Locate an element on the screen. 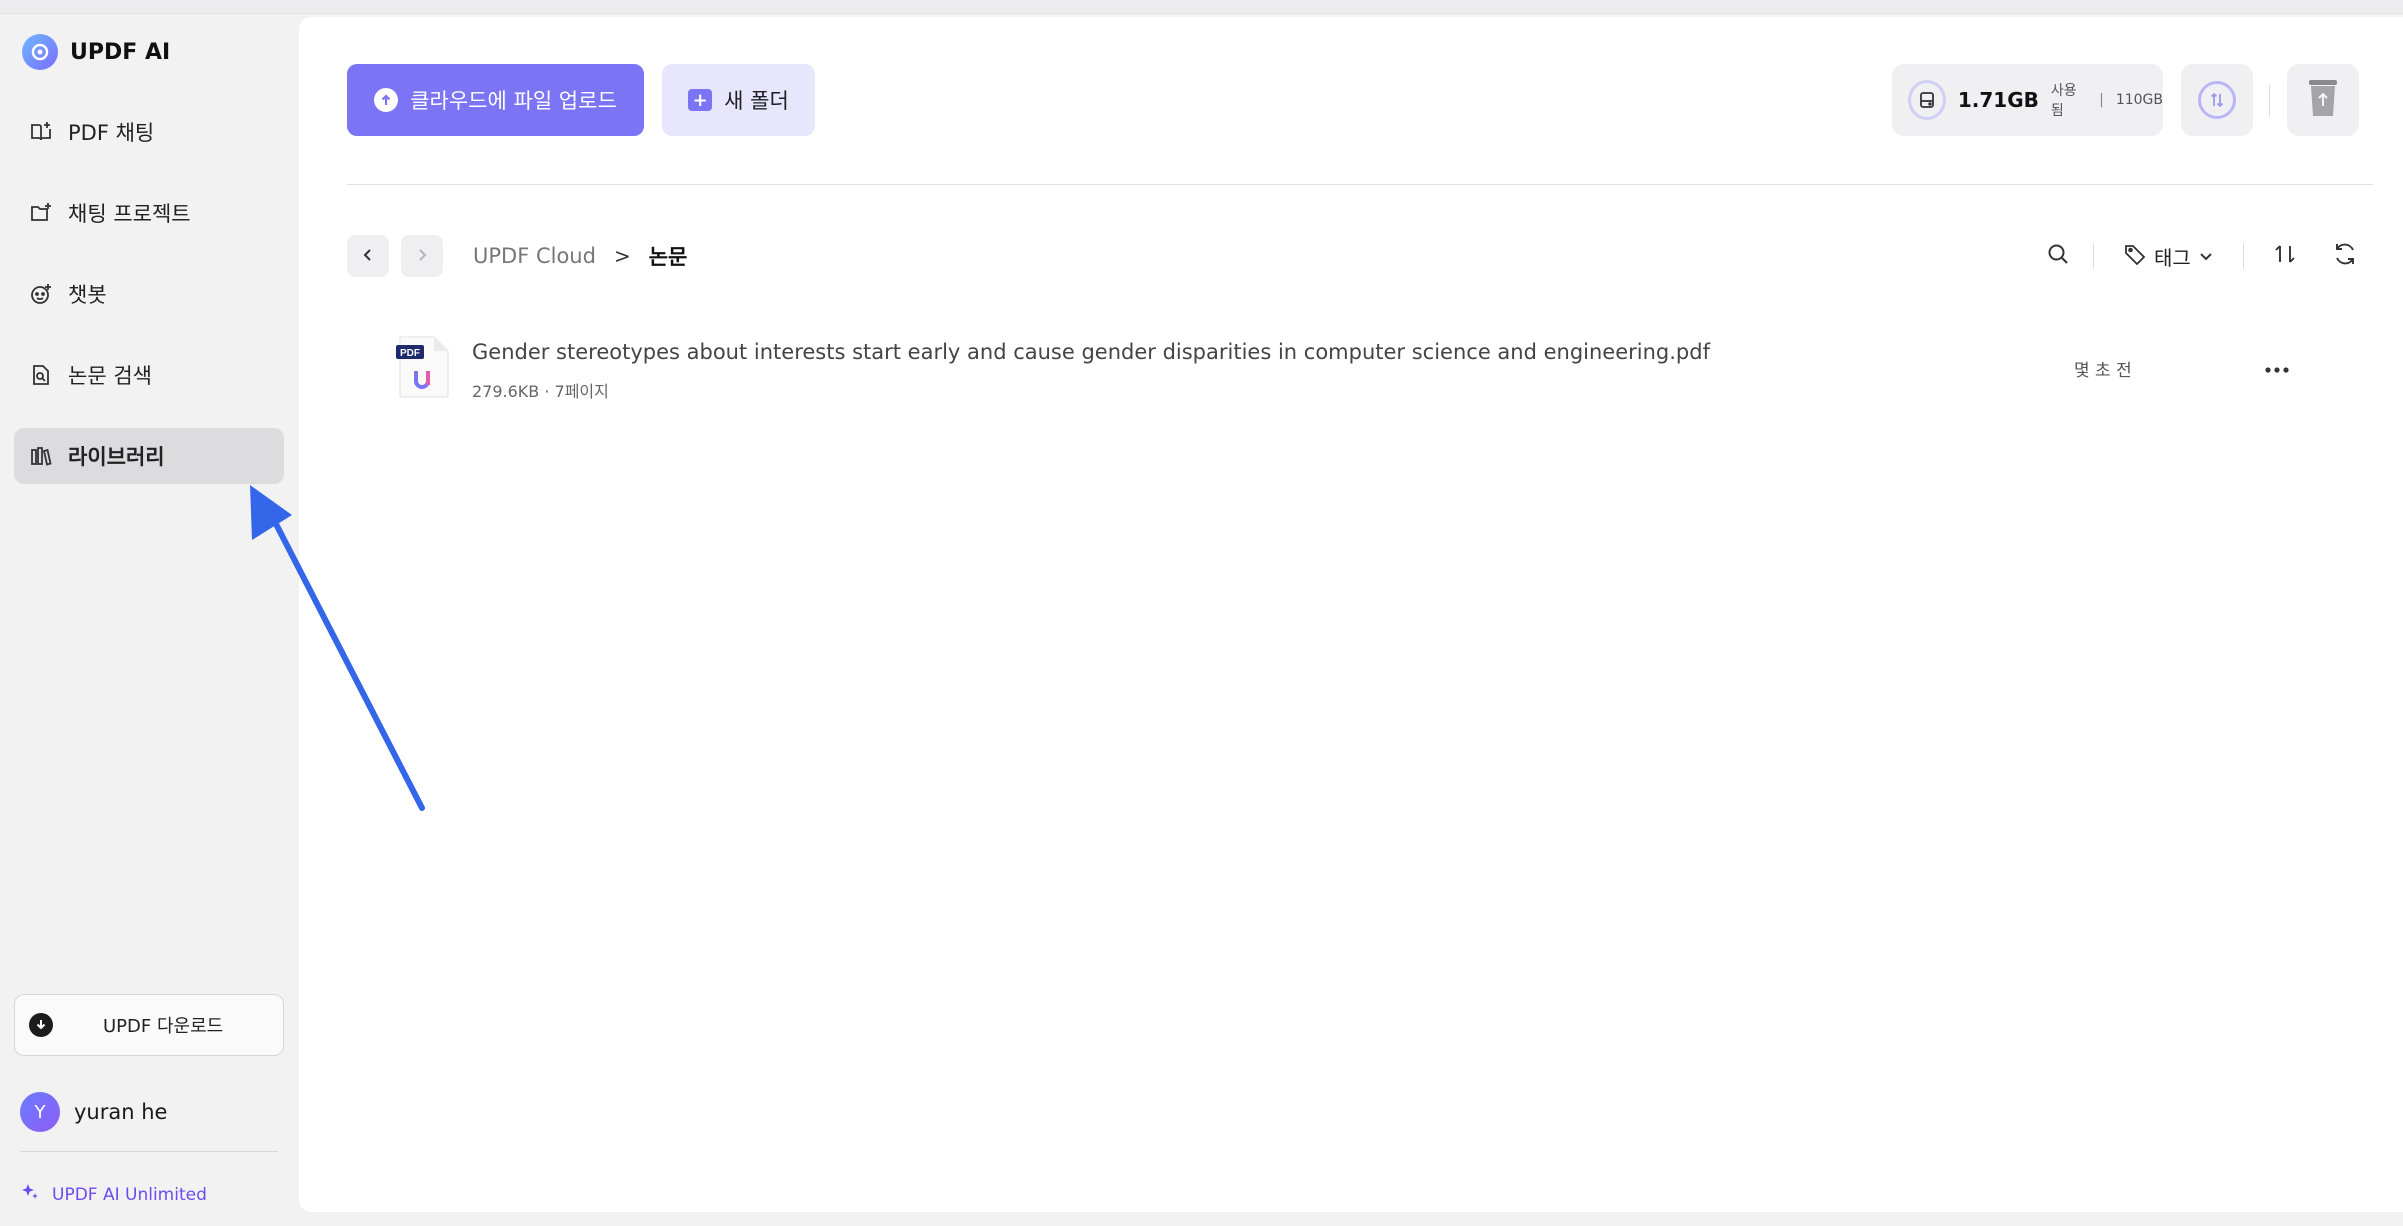 This screenshot has width=2403, height=1226. brand: UPDF AI is located at coordinates (96, 52).